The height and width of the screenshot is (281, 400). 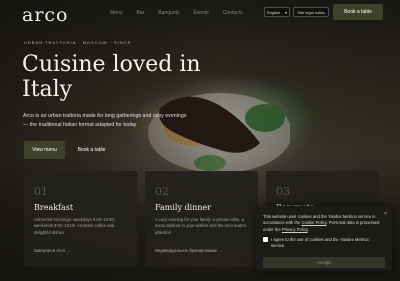 I want to click on card-link: Индивидуальное бронирование →, so click(x=188, y=250).